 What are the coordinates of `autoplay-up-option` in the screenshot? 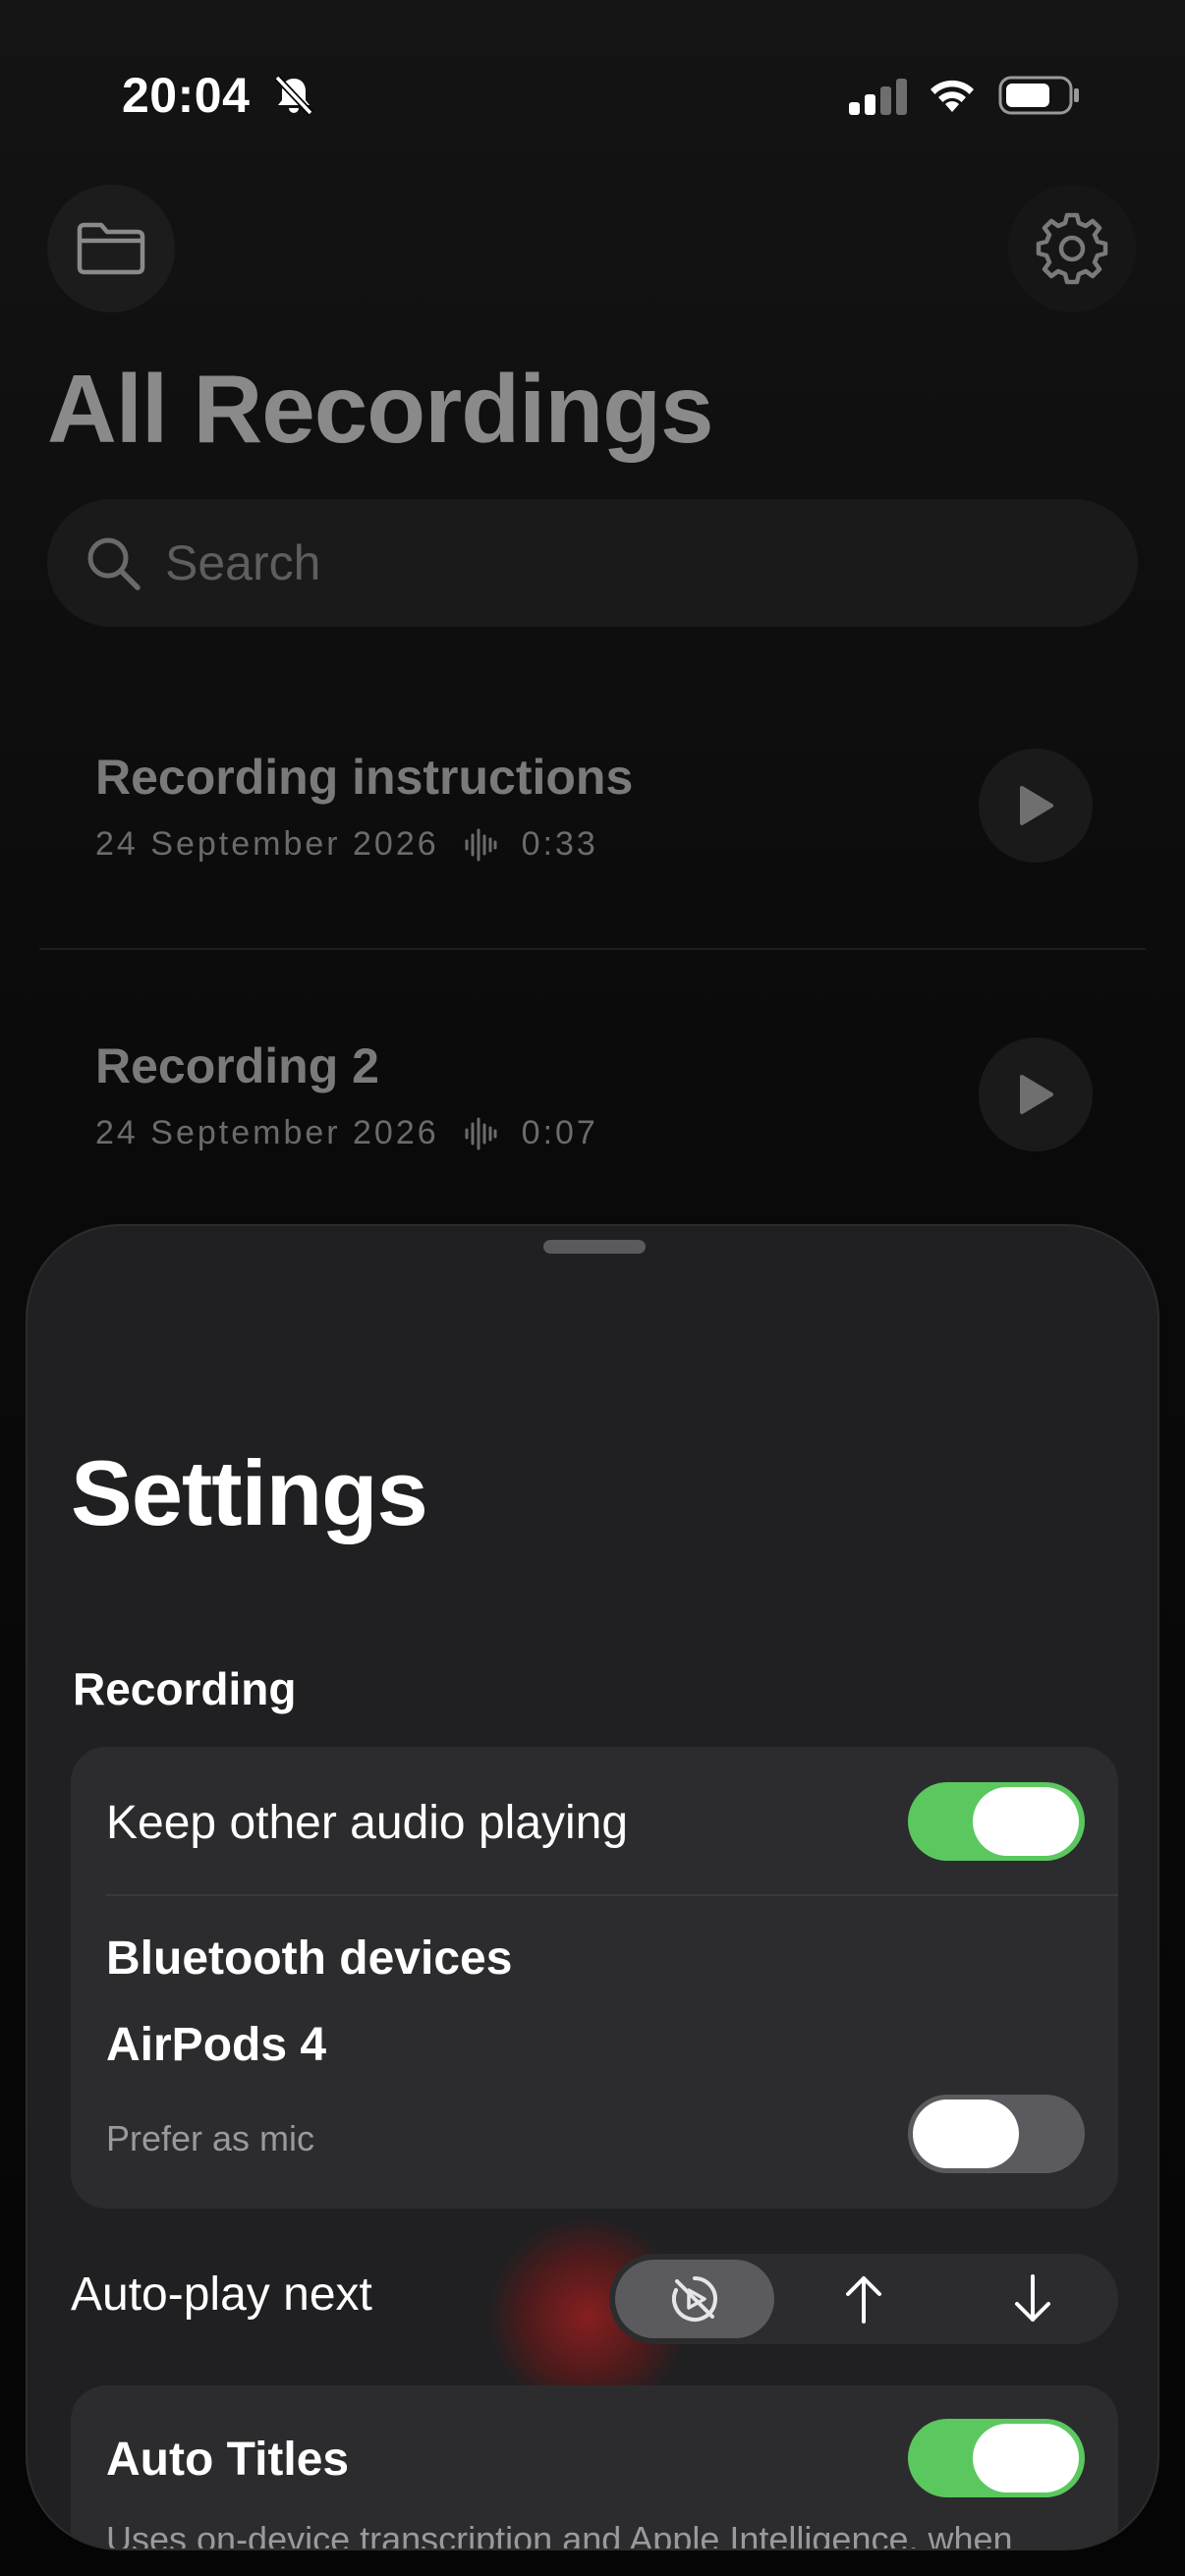 It's located at (864, 2299).